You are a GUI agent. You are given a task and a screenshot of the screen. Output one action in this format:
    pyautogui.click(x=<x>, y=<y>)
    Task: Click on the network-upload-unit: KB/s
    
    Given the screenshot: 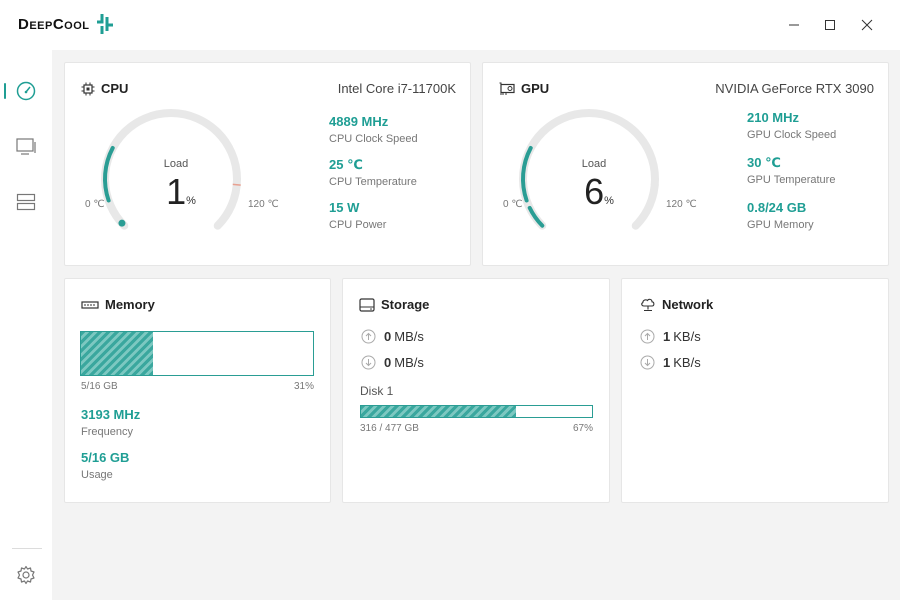 What is the action you would take?
    pyautogui.click(x=687, y=336)
    